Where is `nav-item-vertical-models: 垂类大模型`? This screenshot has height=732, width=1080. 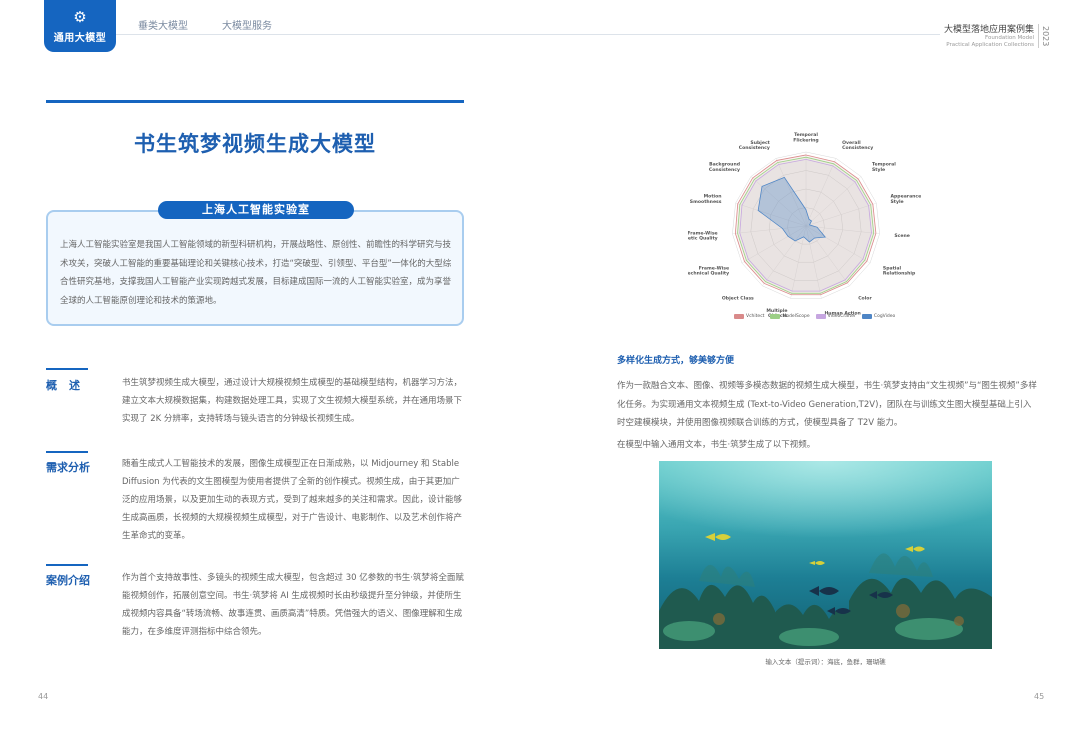
nav-item-vertical-models: 垂类大模型 is located at coordinates (163, 24).